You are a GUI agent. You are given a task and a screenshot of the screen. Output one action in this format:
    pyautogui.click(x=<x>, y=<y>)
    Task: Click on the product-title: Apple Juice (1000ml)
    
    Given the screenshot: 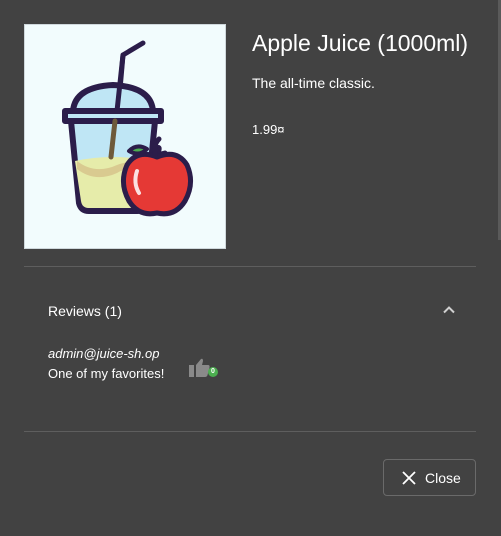 What is the action you would take?
    pyautogui.click(x=360, y=43)
    